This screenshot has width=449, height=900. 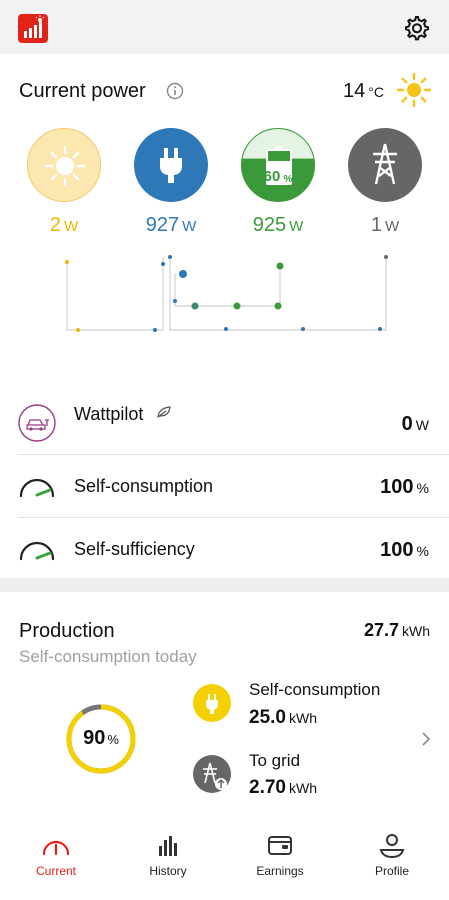 What do you see at coordinates (37, 423) in the screenshot?
I see `ev-charger-icon` at bounding box center [37, 423].